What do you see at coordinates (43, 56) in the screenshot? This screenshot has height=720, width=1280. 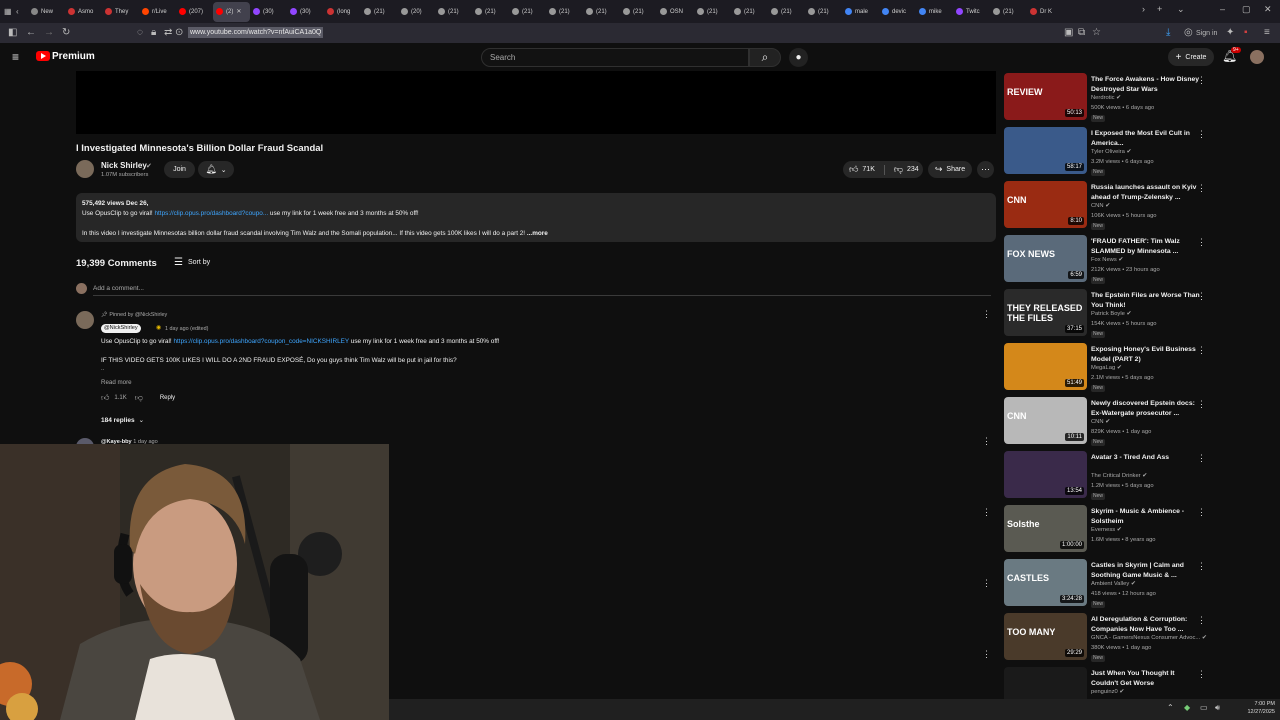 I see `youtube-logo-icon` at bounding box center [43, 56].